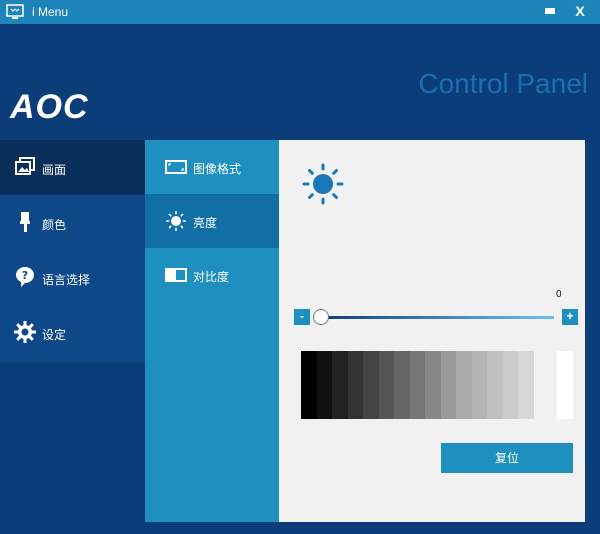 The image size is (600, 534). What do you see at coordinates (503, 83) in the screenshot?
I see `page-title: Control Panel` at bounding box center [503, 83].